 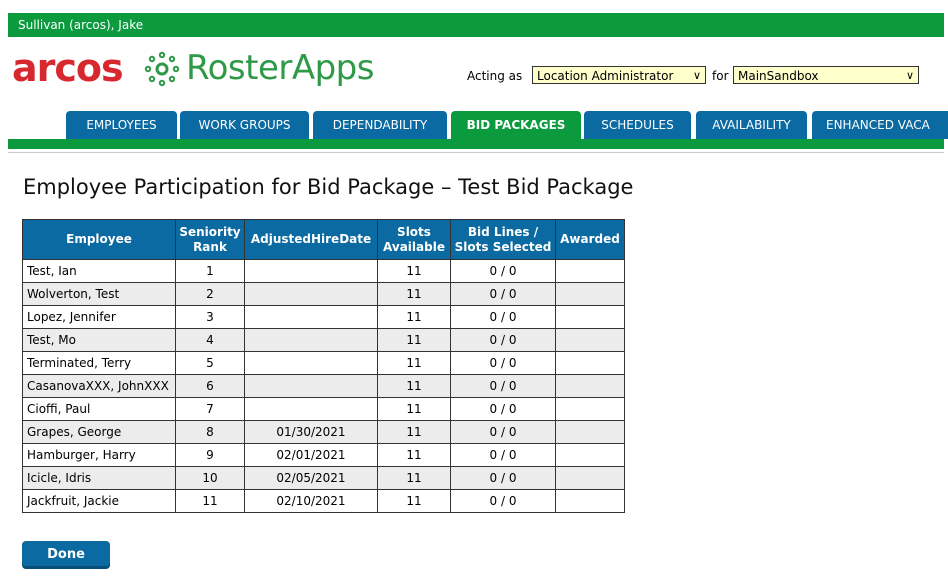 What do you see at coordinates (210, 363) in the screenshot?
I see `cell-rank: 5` at bounding box center [210, 363].